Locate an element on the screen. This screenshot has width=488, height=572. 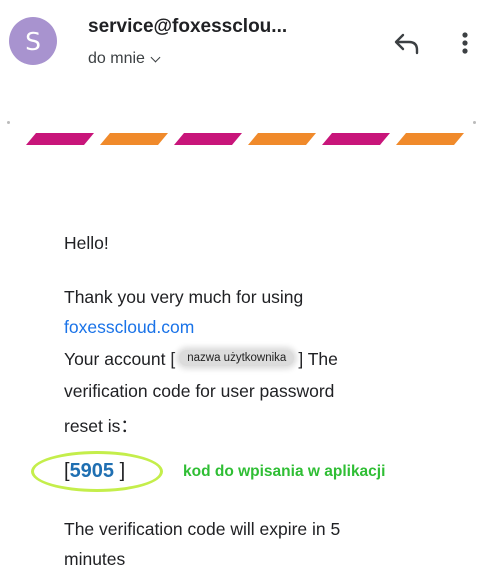
reply-button is located at coordinates (406, 43).